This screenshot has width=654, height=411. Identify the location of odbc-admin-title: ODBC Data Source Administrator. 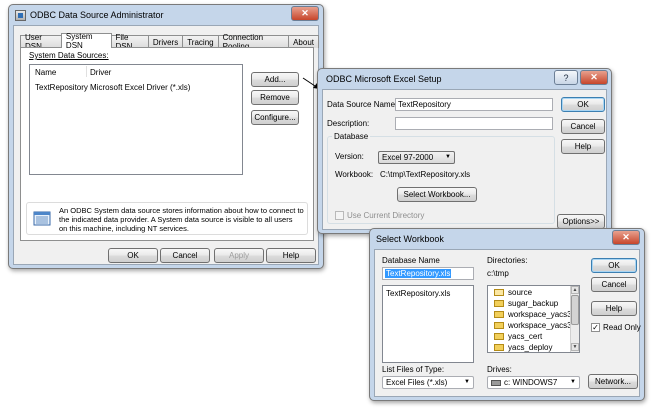
(97, 15).